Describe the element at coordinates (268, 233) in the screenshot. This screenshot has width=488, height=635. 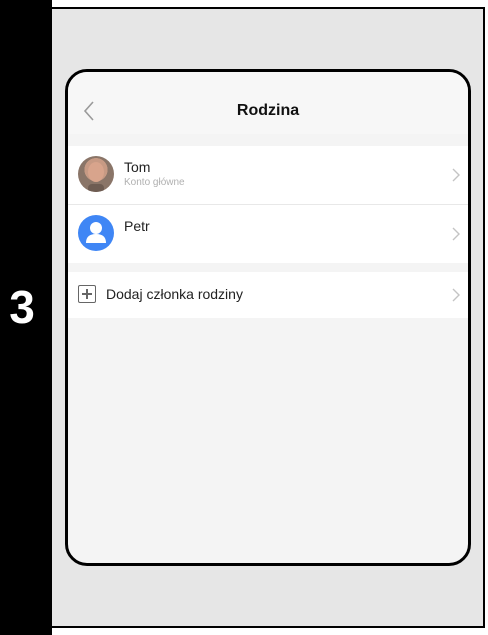
I see `member-row-petr: Petr` at that location.